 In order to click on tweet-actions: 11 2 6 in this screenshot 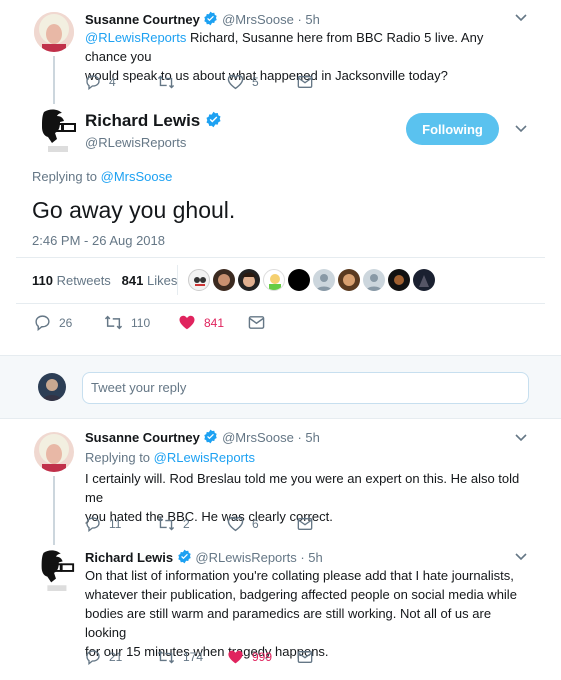, I will do `click(199, 524)`.